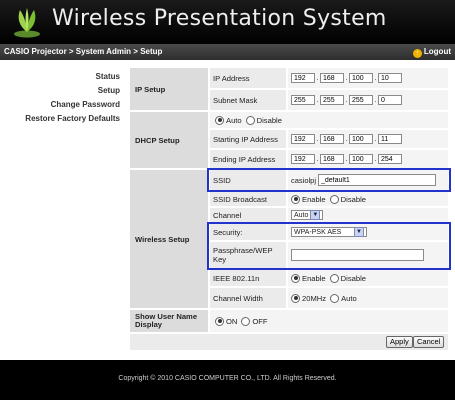 The height and width of the screenshot is (400, 455). I want to click on ssid-highlight, so click(329, 180).